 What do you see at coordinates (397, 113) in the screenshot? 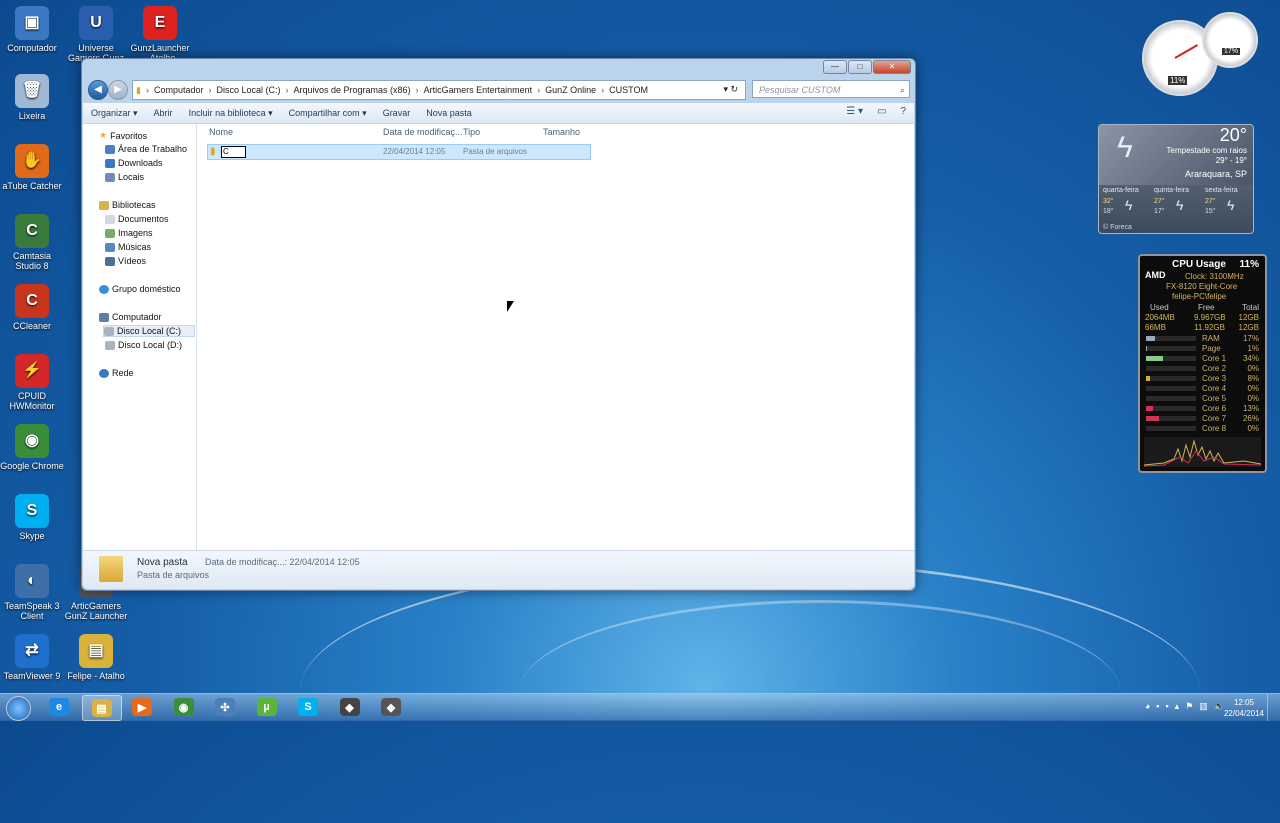
I see `burn-button: Gravar` at bounding box center [397, 113].